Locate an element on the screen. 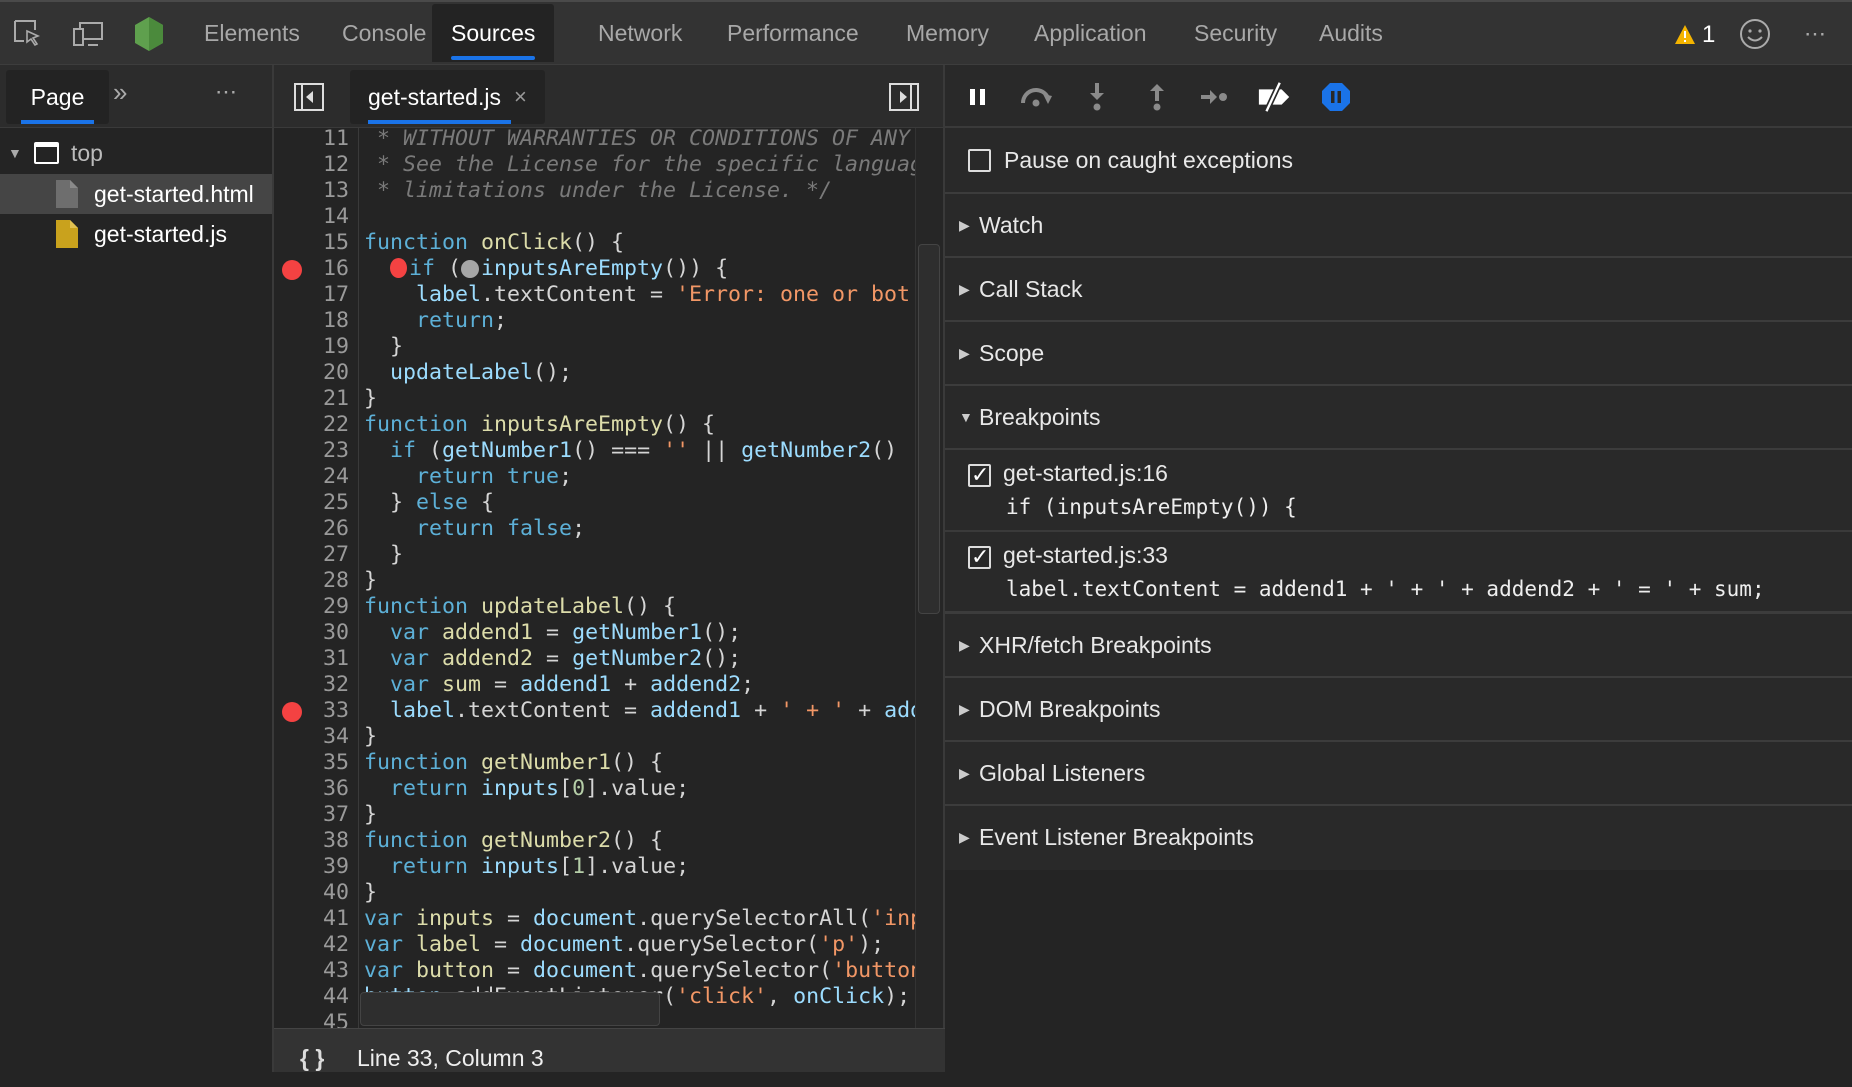  line-number: 42 is located at coordinates (311, 945).